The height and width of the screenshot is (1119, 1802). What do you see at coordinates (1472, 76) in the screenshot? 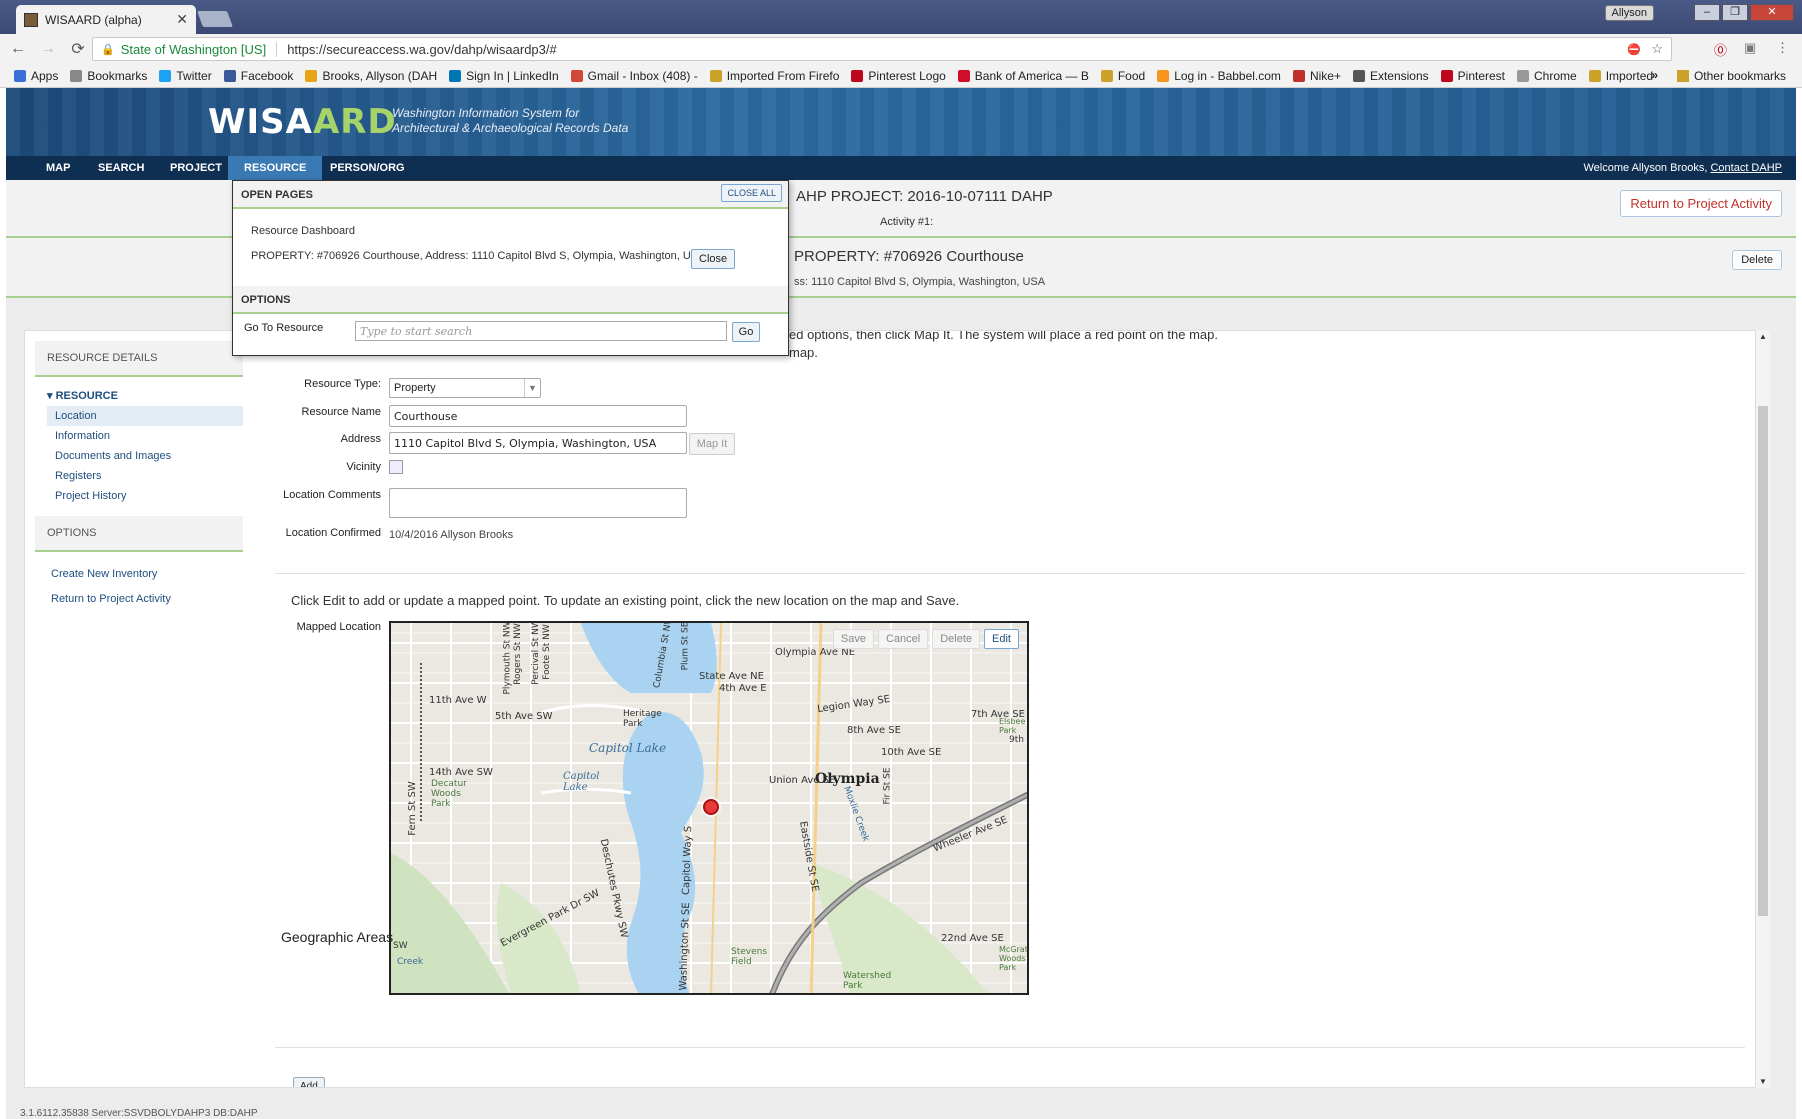
I see `bookmark-item: Pinterest` at bounding box center [1472, 76].